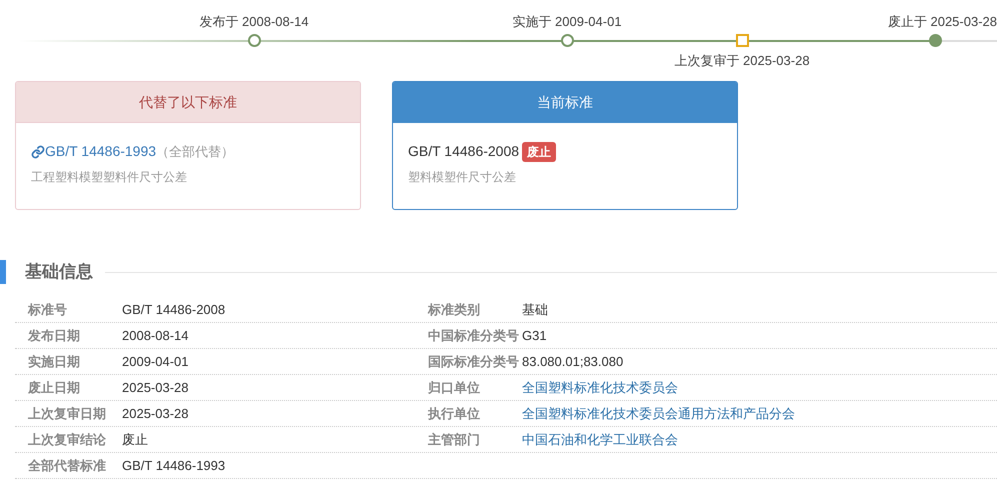  What do you see at coordinates (53, 335) in the screenshot?
I see `field-label: 发布日期` at bounding box center [53, 335].